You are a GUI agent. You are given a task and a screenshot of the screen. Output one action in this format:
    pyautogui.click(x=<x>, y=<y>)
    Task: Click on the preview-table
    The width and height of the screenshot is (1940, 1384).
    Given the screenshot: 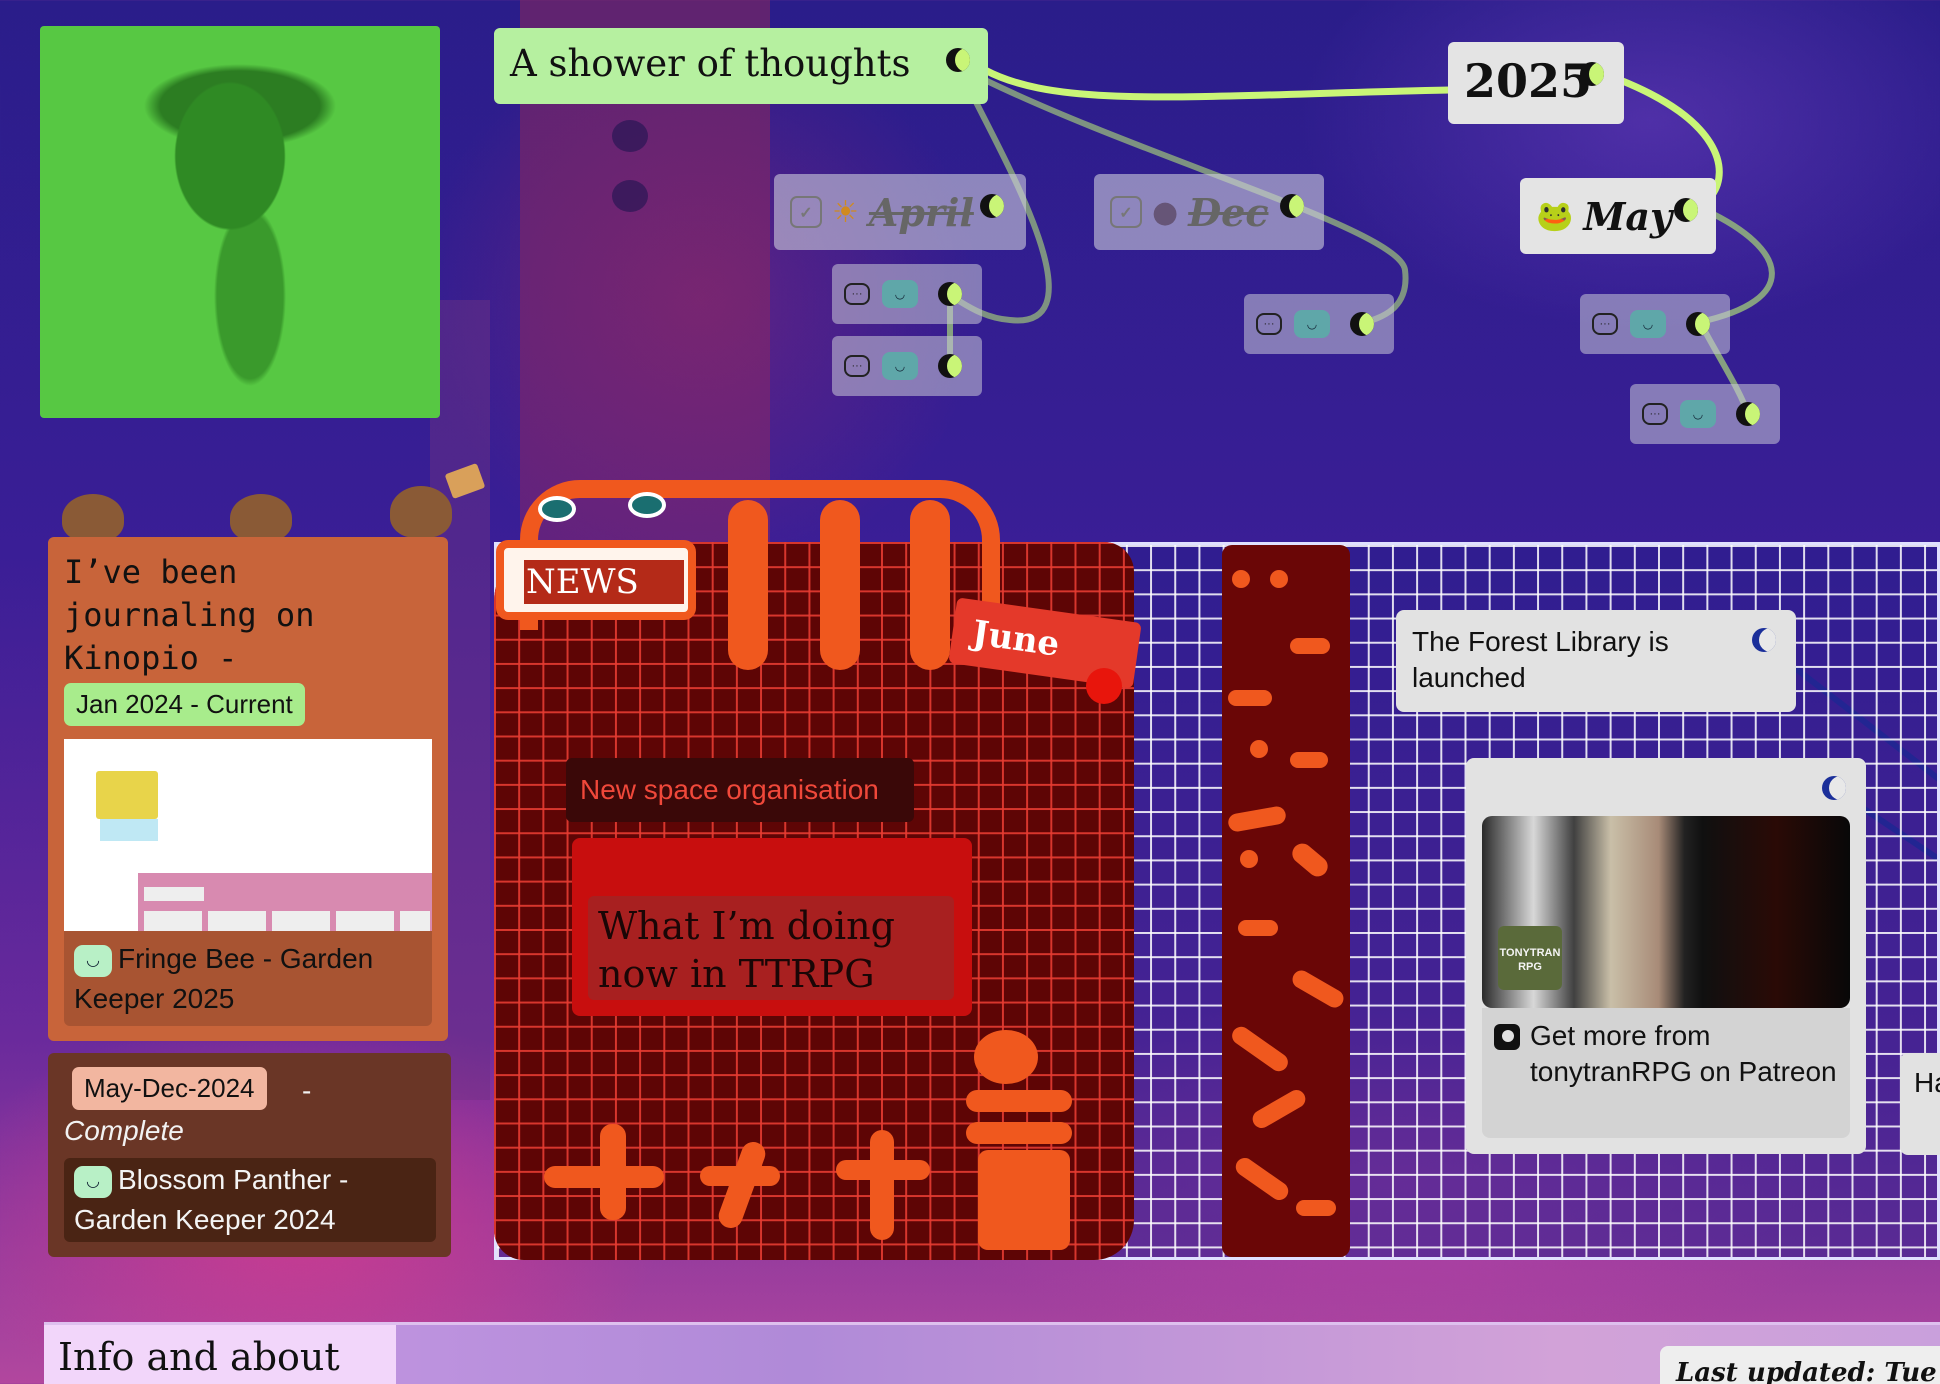 What is the action you would take?
    pyautogui.click(x=285, y=902)
    